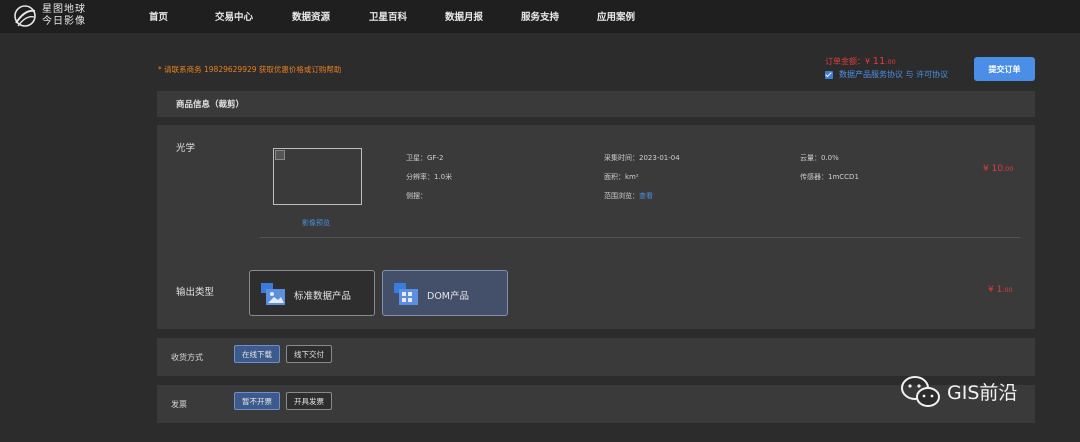 The height and width of the screenshot is (442, 1080). What do you see at coordinates (312, 293) in the screenshot?
I see `output-standard-product: 标准数据产品` at bounding box center [312, 293].